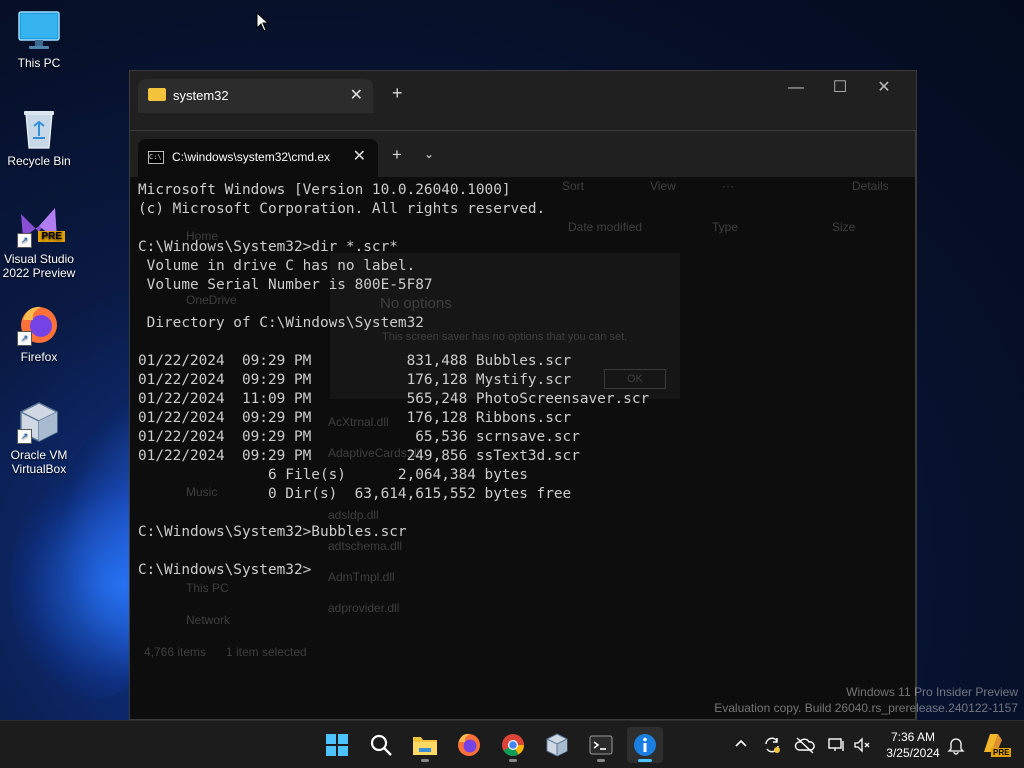  I want to click on terminal-tab-bar: C:\ C:\windows\system32\cmd.ex ✕ + ⌄, so click(522, 154).